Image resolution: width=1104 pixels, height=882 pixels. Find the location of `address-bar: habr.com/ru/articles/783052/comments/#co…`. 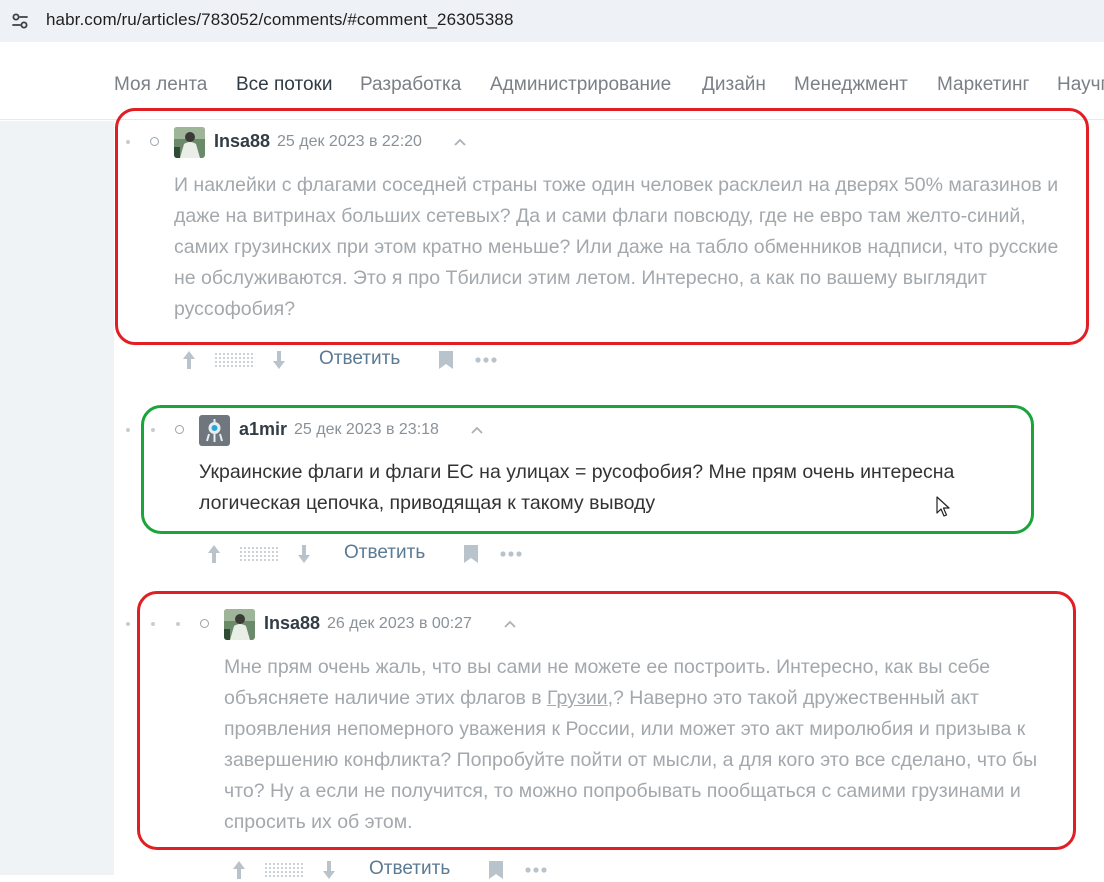

address-bar: habr.com/ru/articles/783052/comments/#co… is located at coordinates (552, 21).